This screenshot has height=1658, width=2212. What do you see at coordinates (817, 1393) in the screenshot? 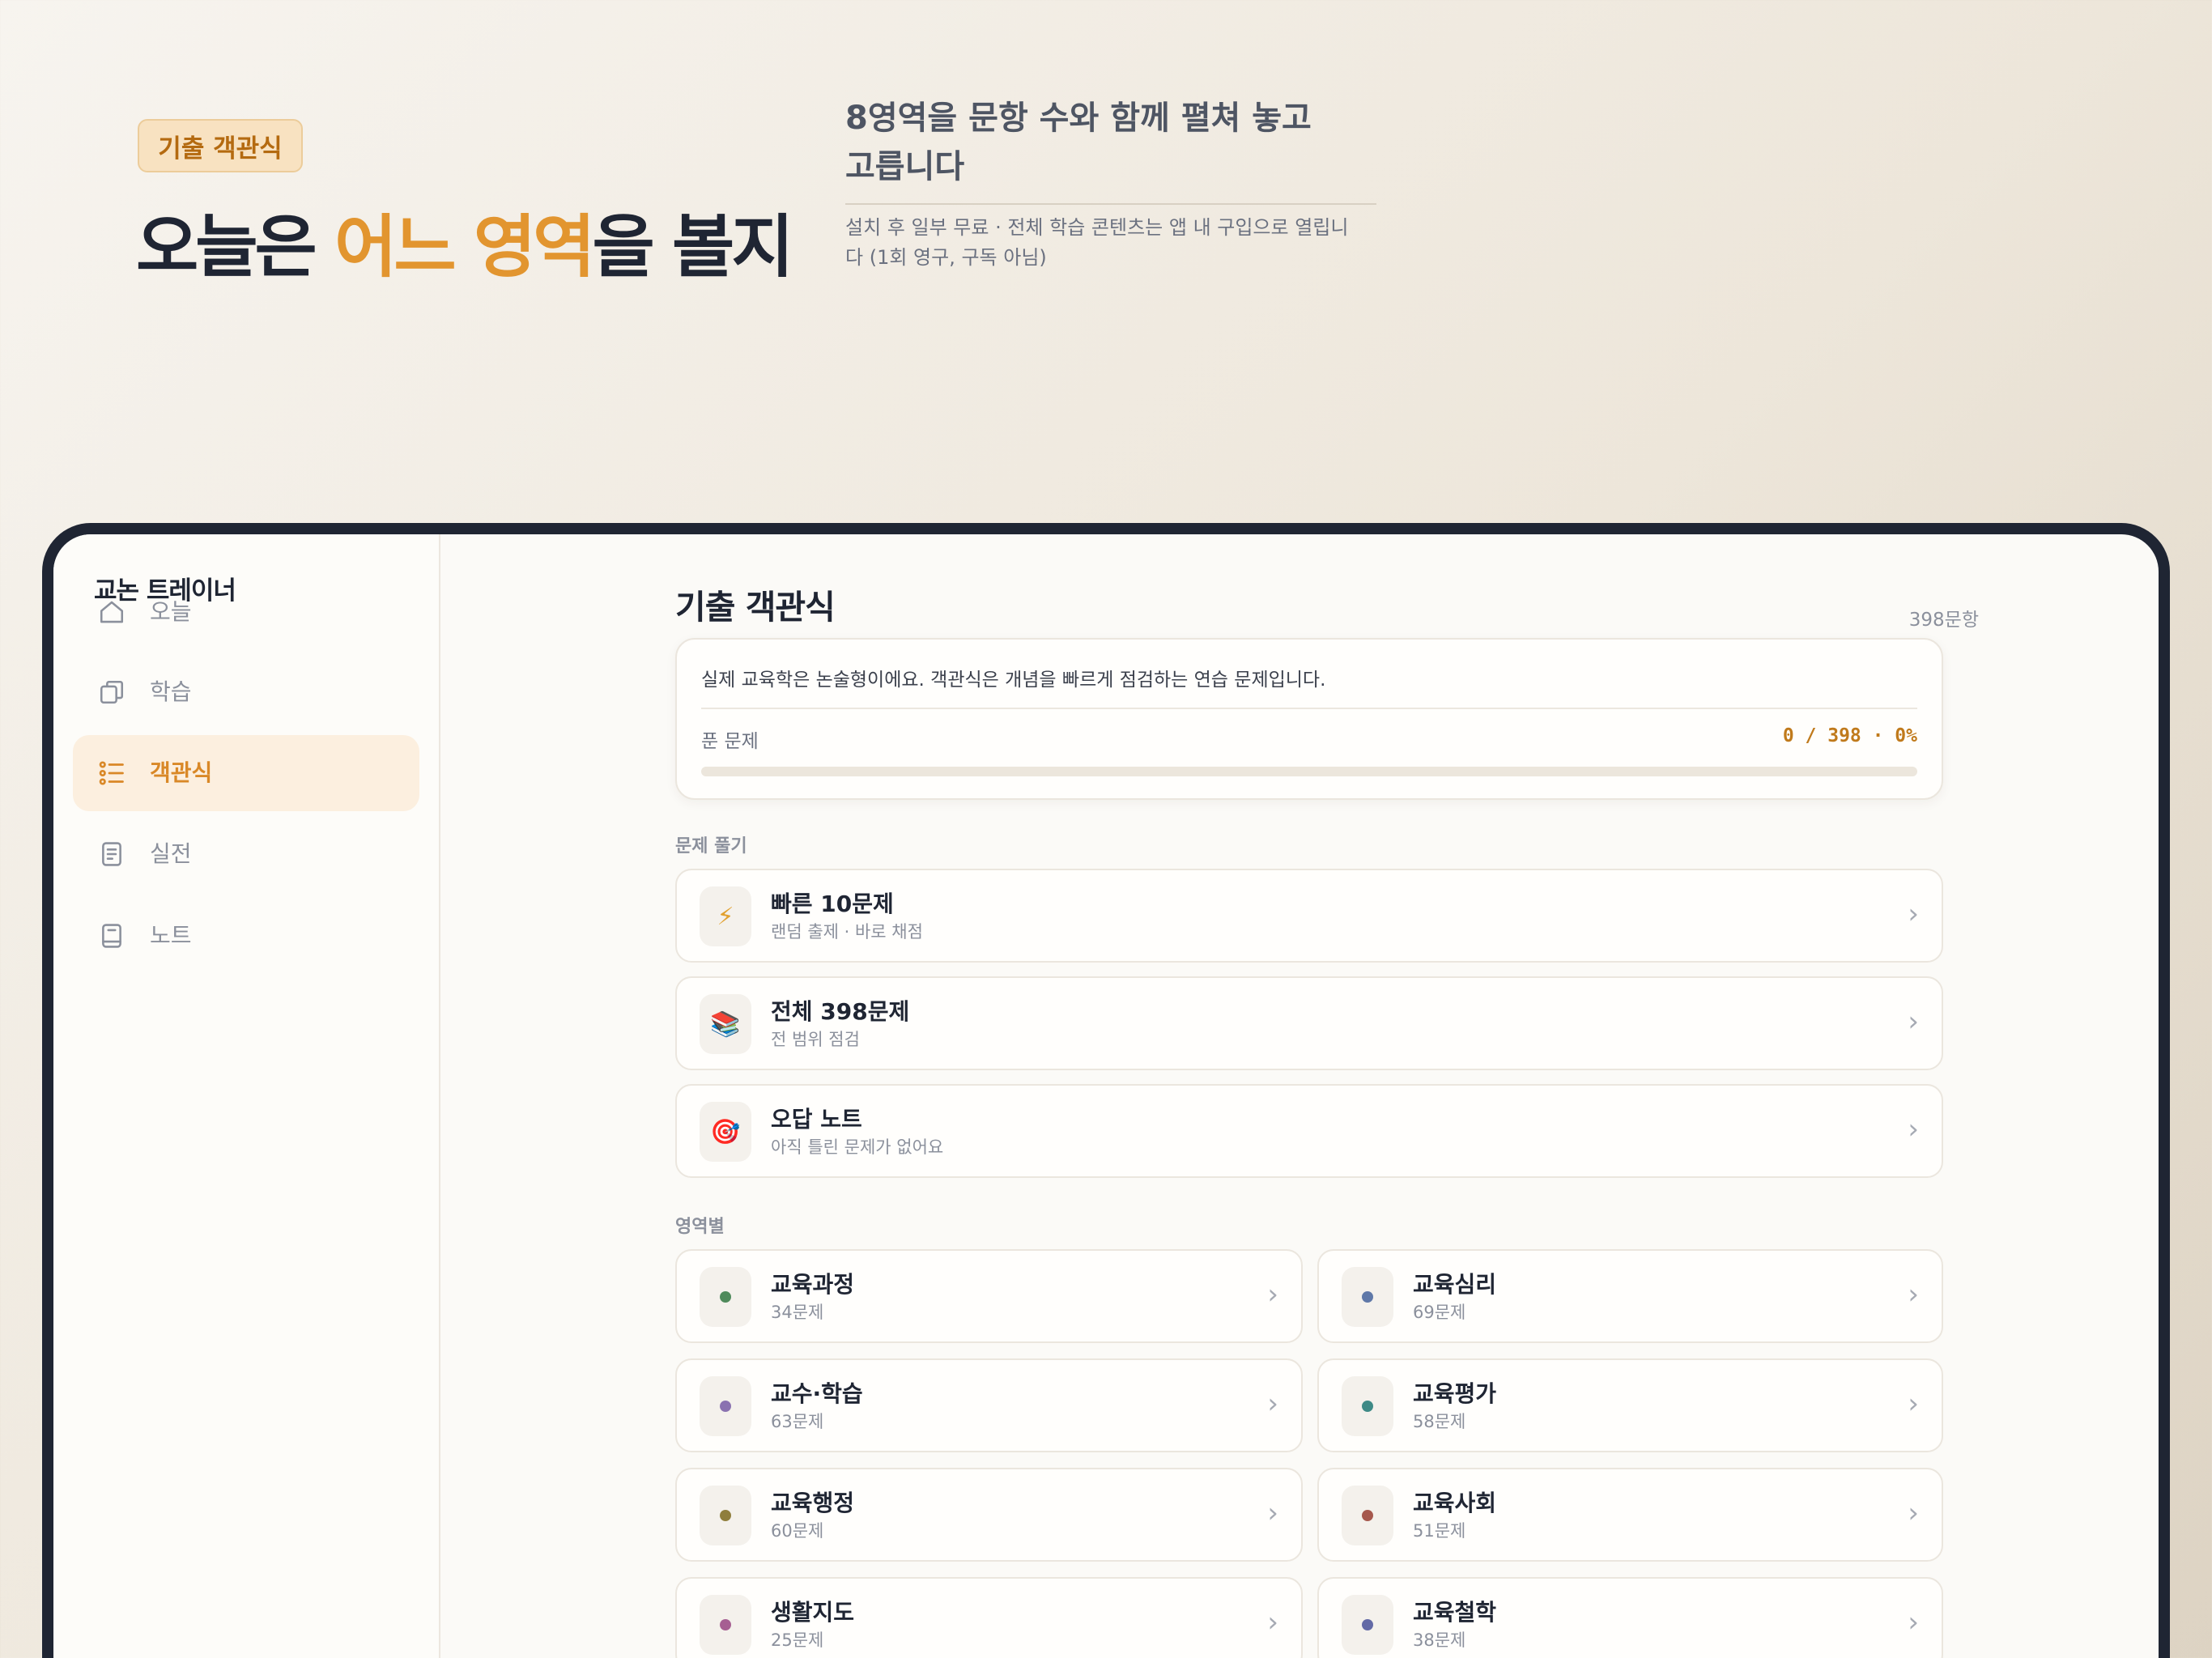
I see `row-title: 교수·학습` at bounding box center [817, 1393].